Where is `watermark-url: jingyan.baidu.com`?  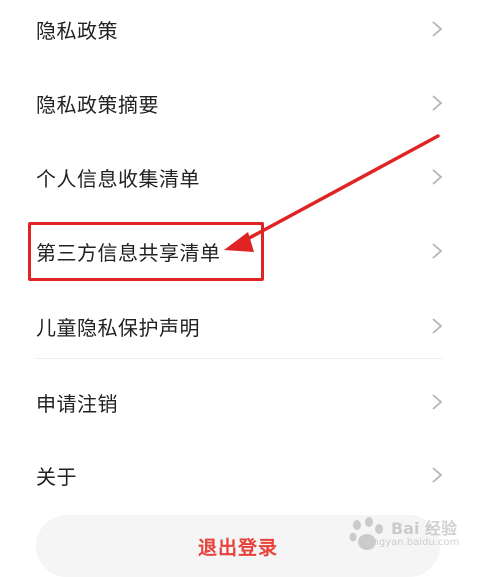
watermark-url: jingyan.baidu.com is located at coordinates (413, 542).